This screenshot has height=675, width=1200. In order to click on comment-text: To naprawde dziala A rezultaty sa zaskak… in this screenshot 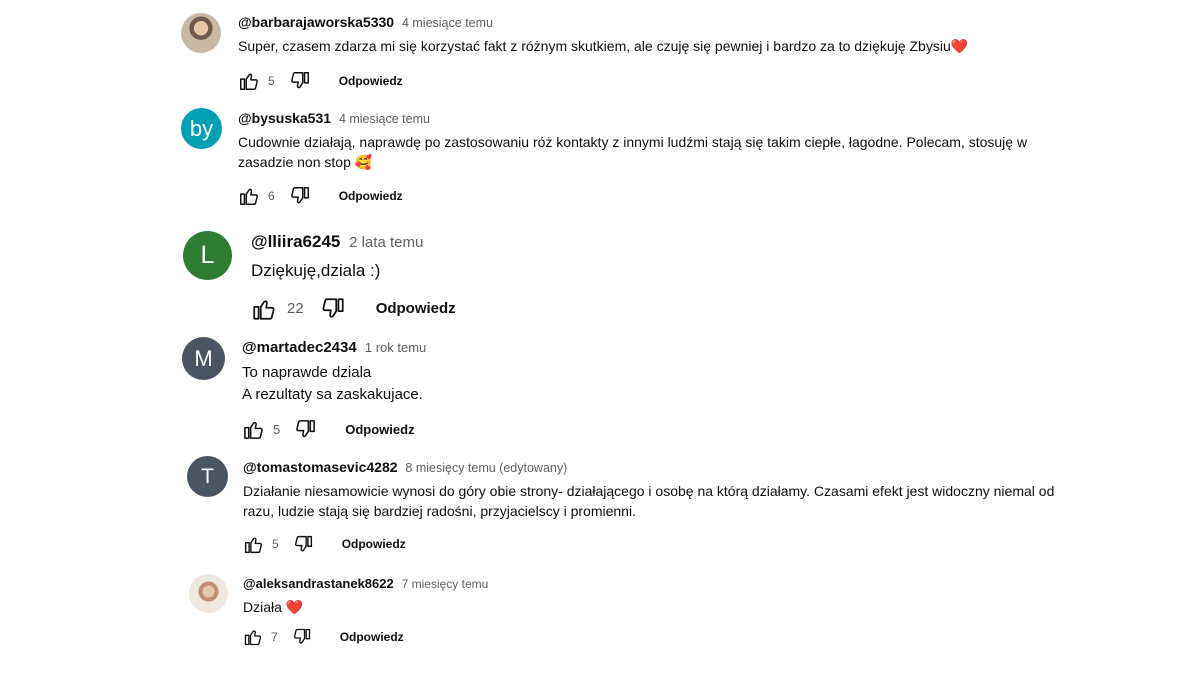, I will do `click(332, 383)`.